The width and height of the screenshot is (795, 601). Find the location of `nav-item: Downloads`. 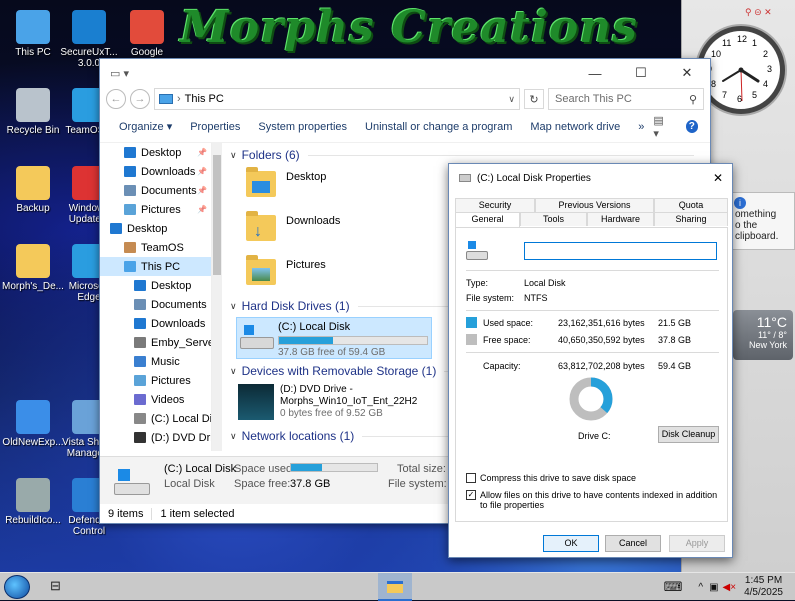

nav-item: Downloads is located at coordinates (155, 323).